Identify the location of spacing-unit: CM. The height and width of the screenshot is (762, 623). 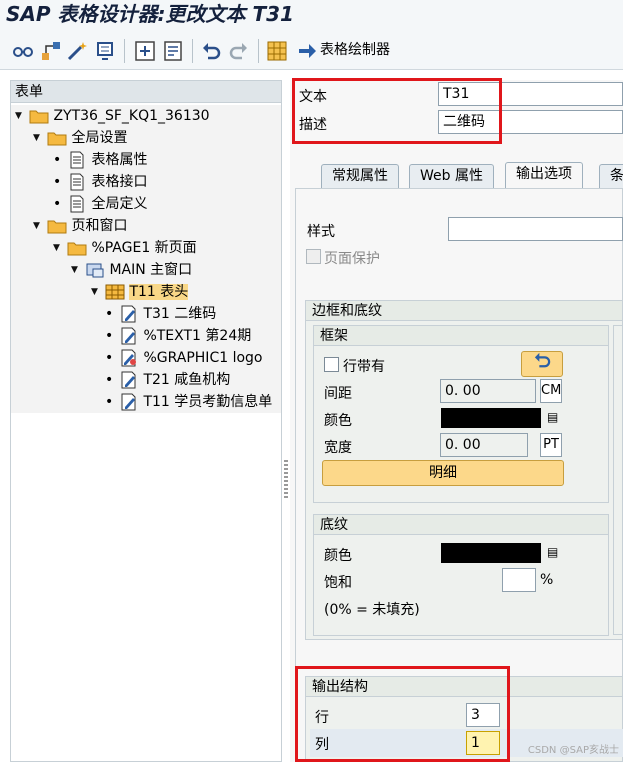
(551, 391).